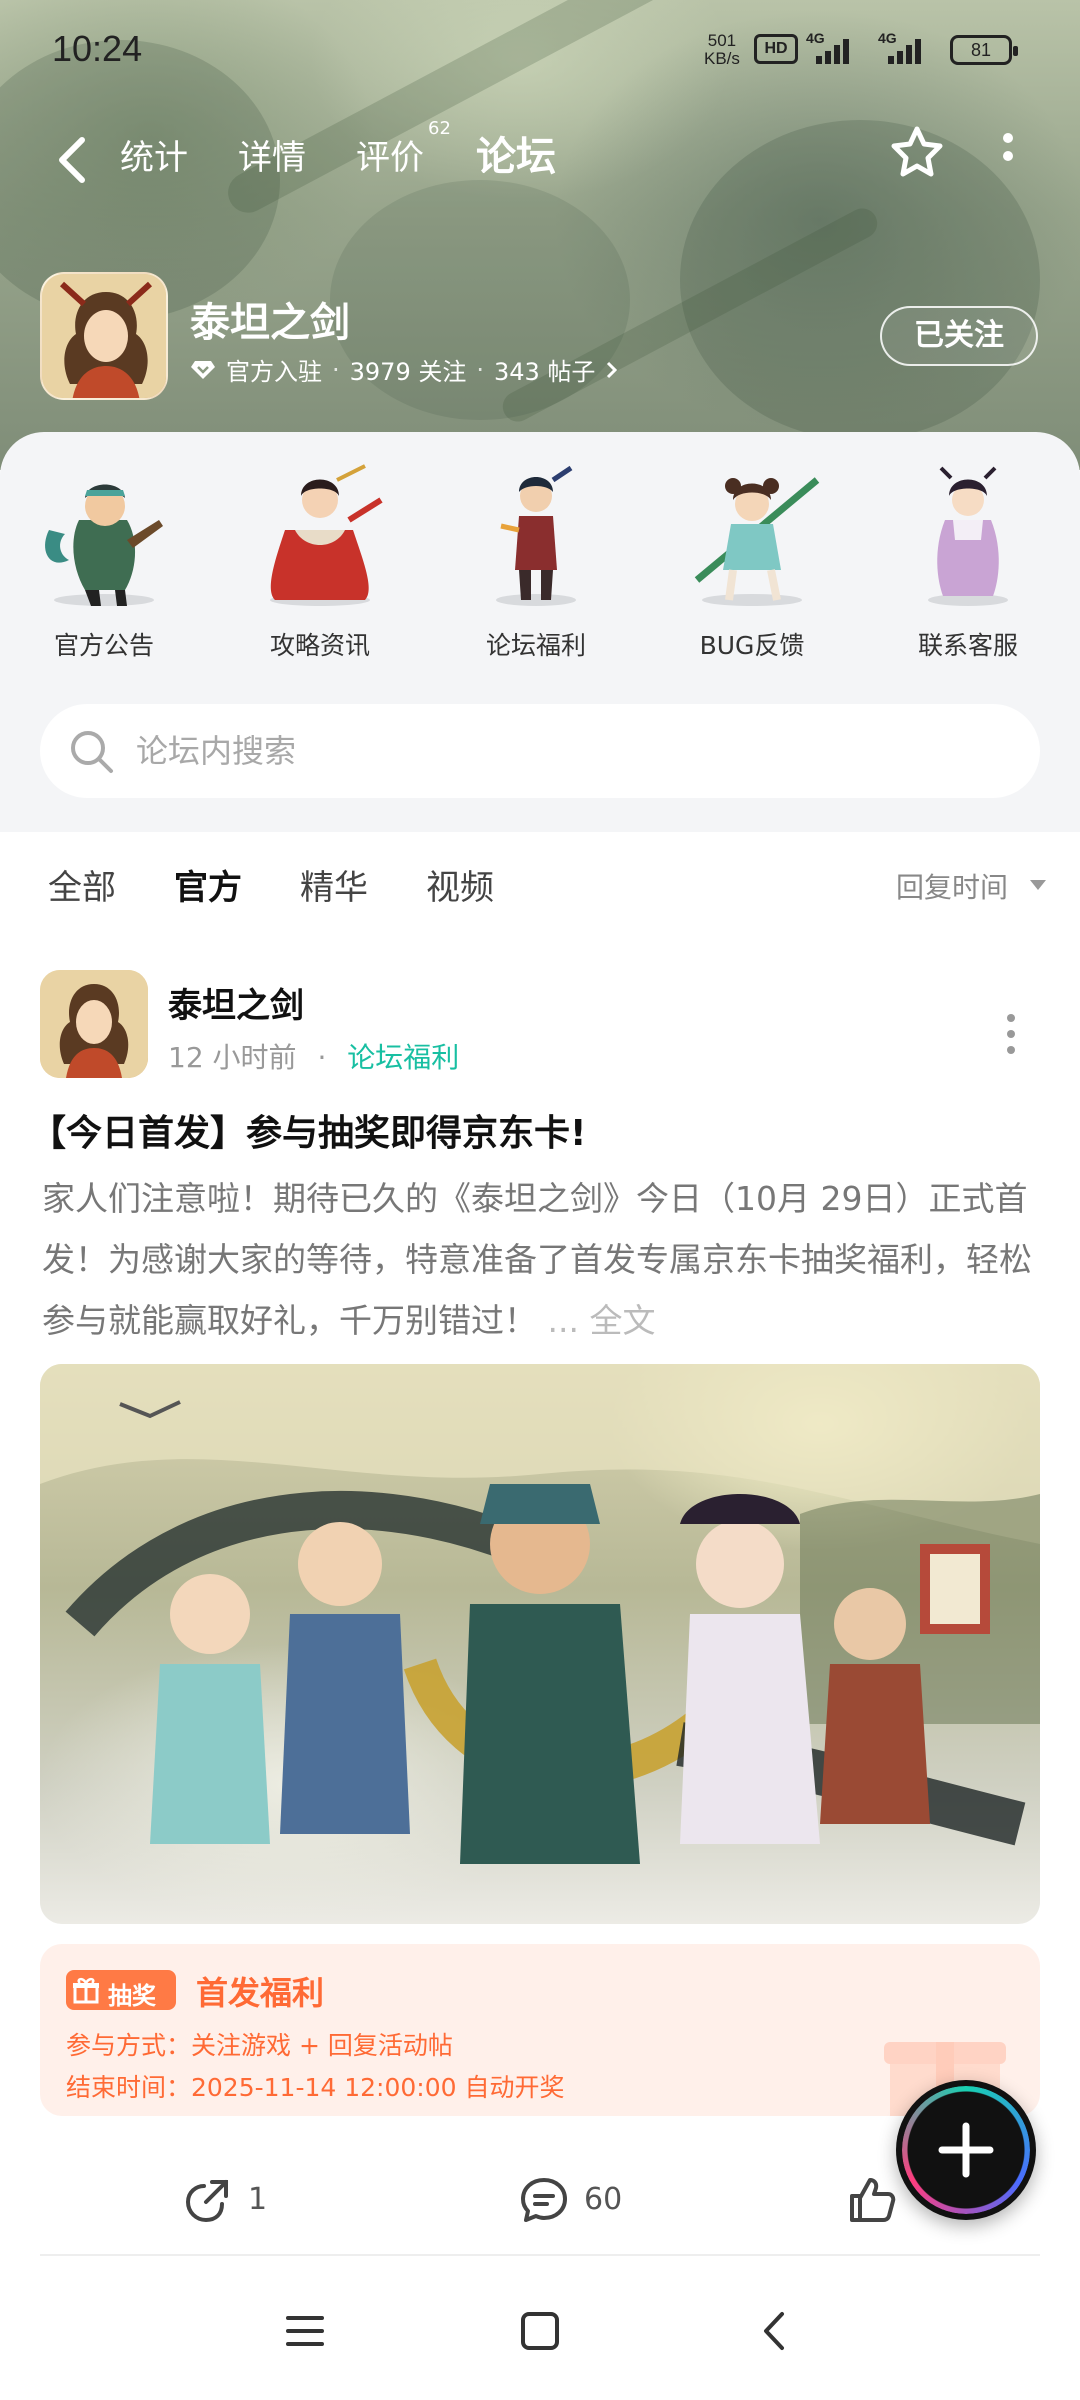 This screenshot has height=2400, width=1080. Describe the element at coordinates (104, 336) in the screenshot. I see `app-icon` at that location.